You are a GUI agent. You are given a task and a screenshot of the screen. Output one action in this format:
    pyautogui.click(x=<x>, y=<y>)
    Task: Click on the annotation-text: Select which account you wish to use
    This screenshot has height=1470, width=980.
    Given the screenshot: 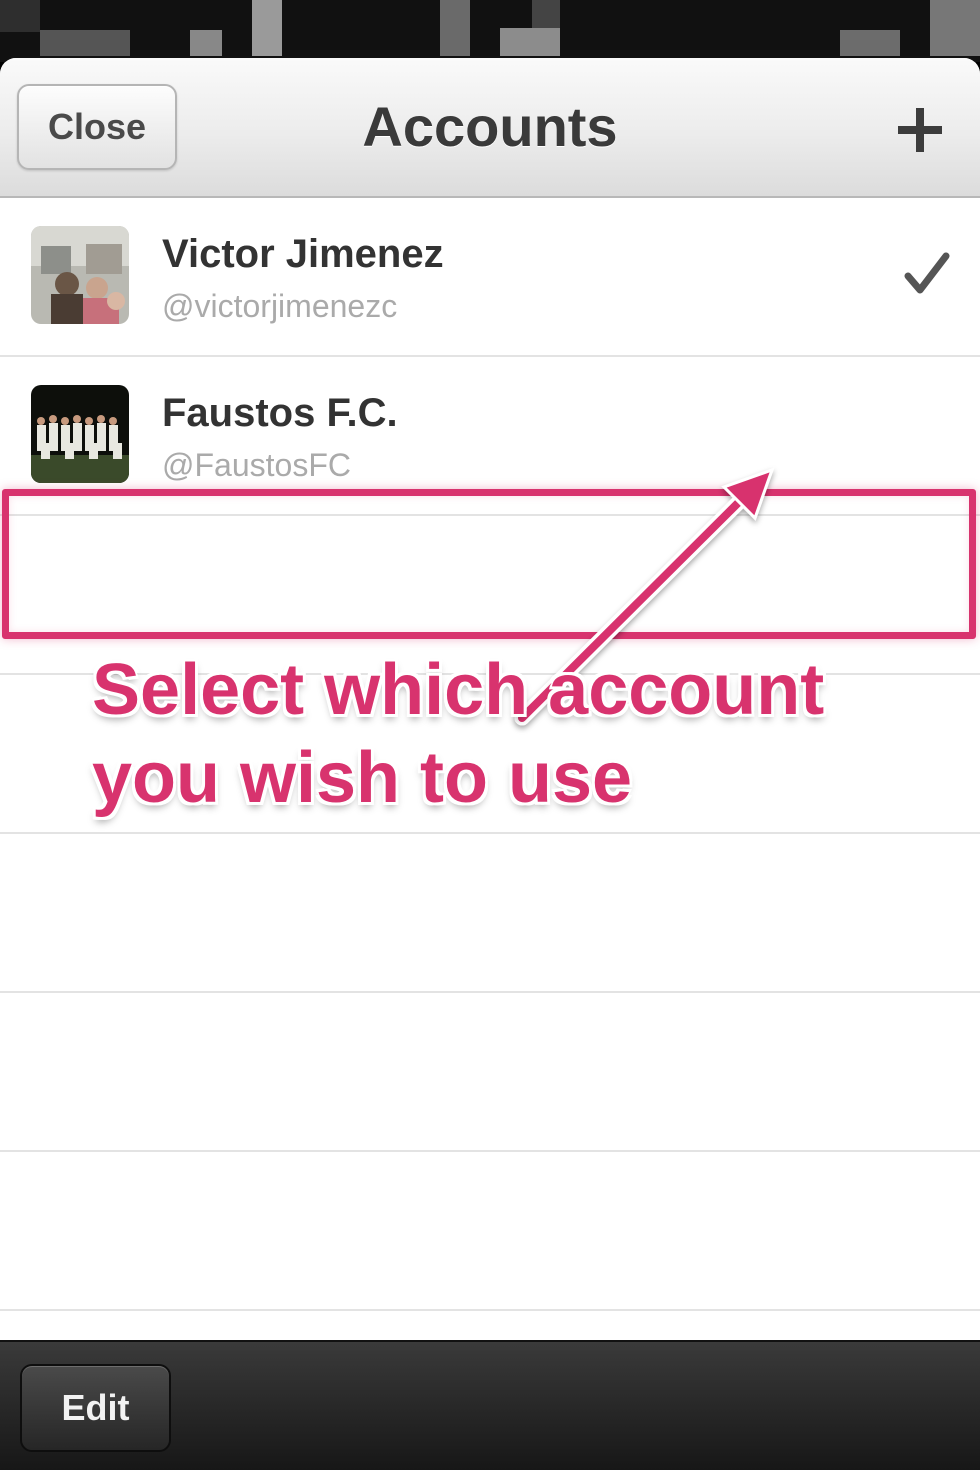 What is the action you would take?
    pyautogui.click(x=522, y=734)
    